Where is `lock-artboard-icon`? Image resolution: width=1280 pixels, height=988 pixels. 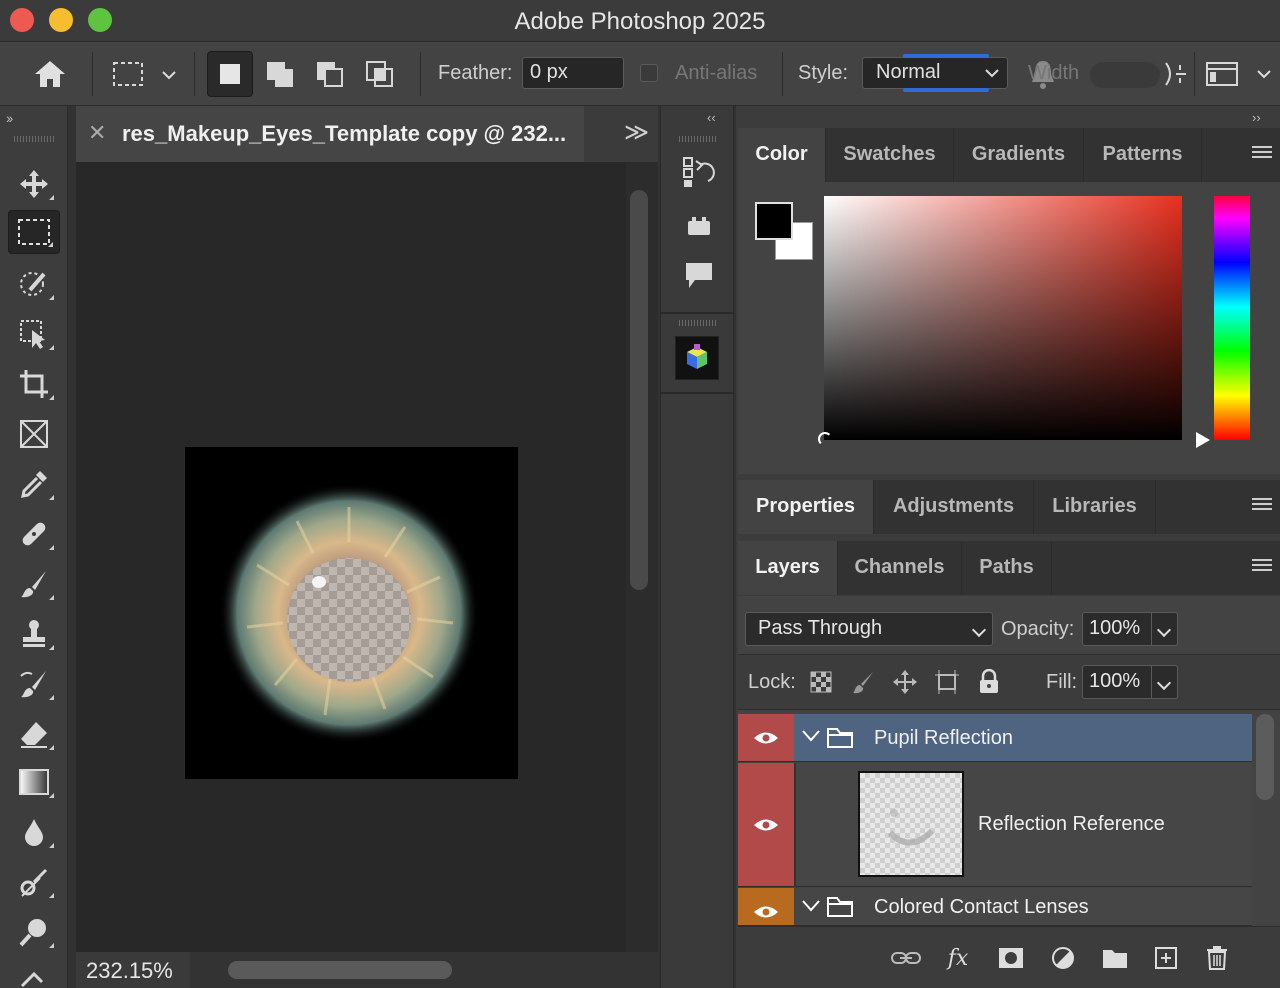
lock-artboard-icon is located at coordinates (947, 682).